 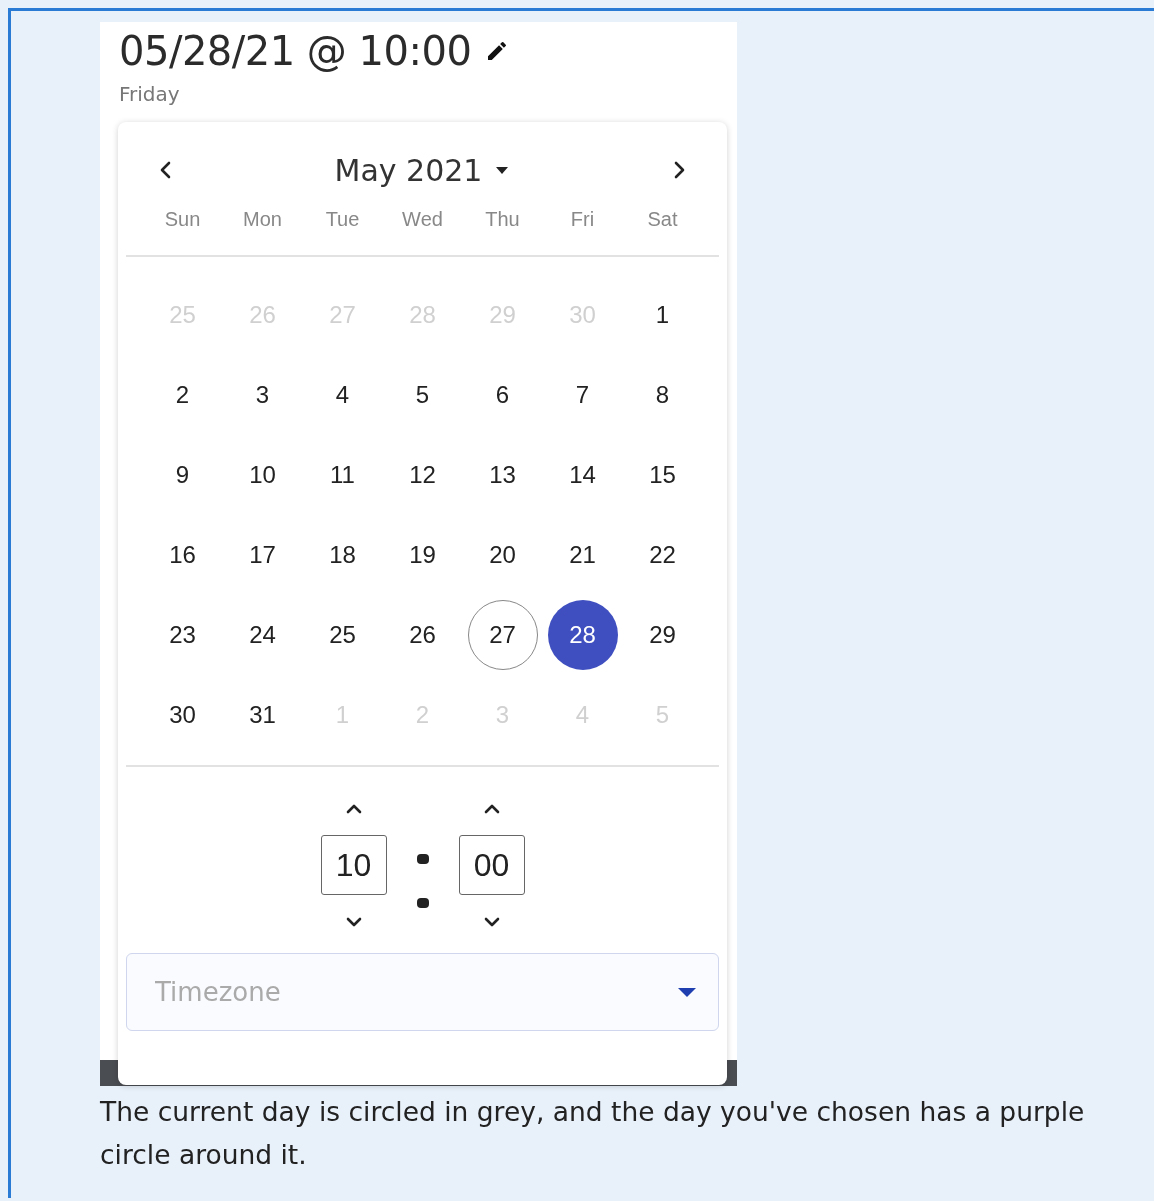 What do you see at coordinates (342, 635) in the screenshot?
I see `day-cell: 25` at bounding box center [342, 635].